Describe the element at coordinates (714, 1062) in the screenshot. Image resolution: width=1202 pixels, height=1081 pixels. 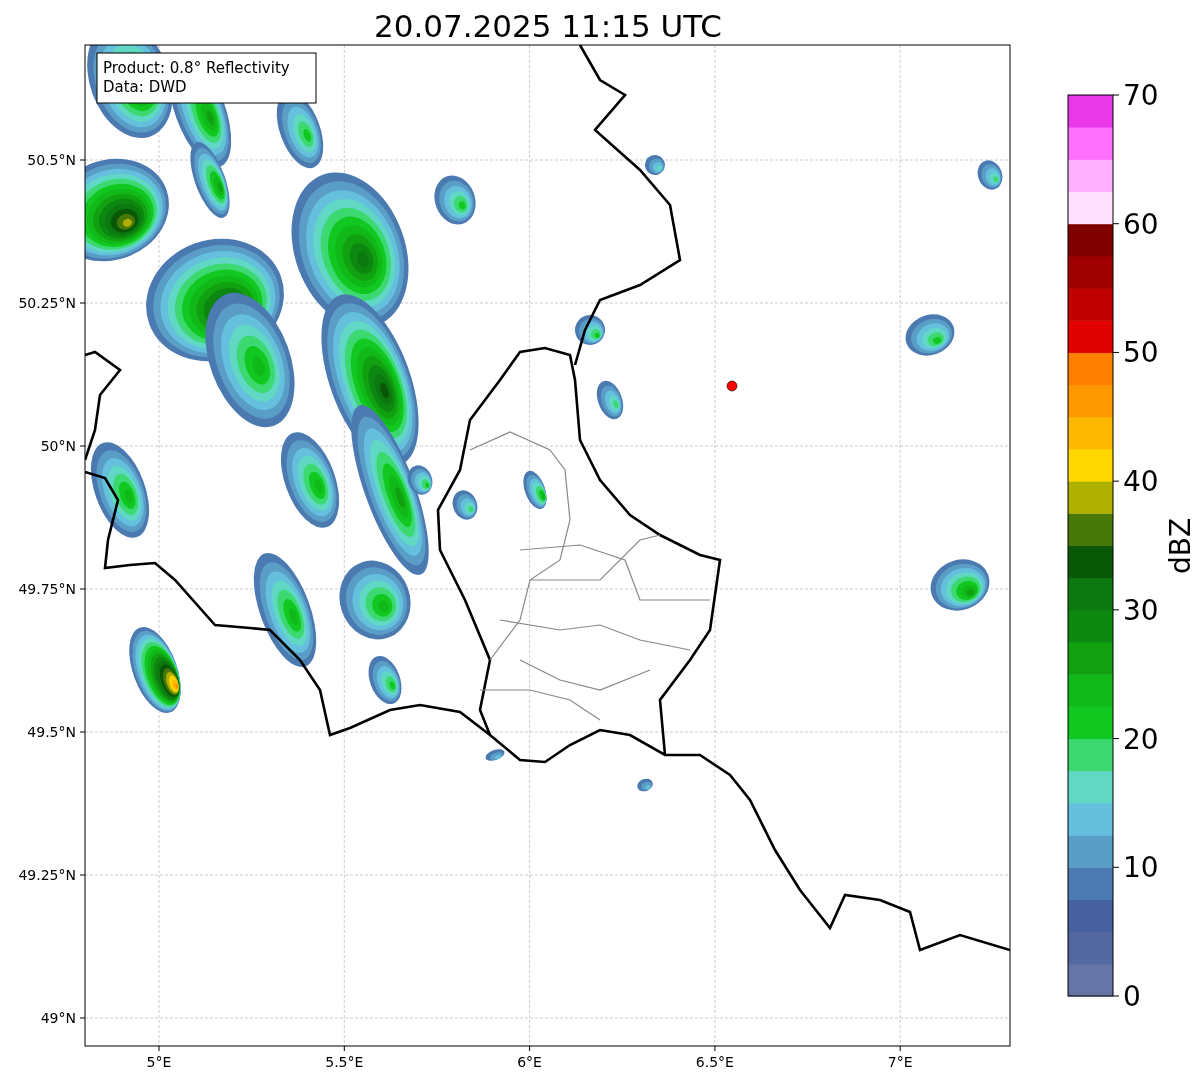
I see `longitude-tick-label: 6.5°E` at that location.